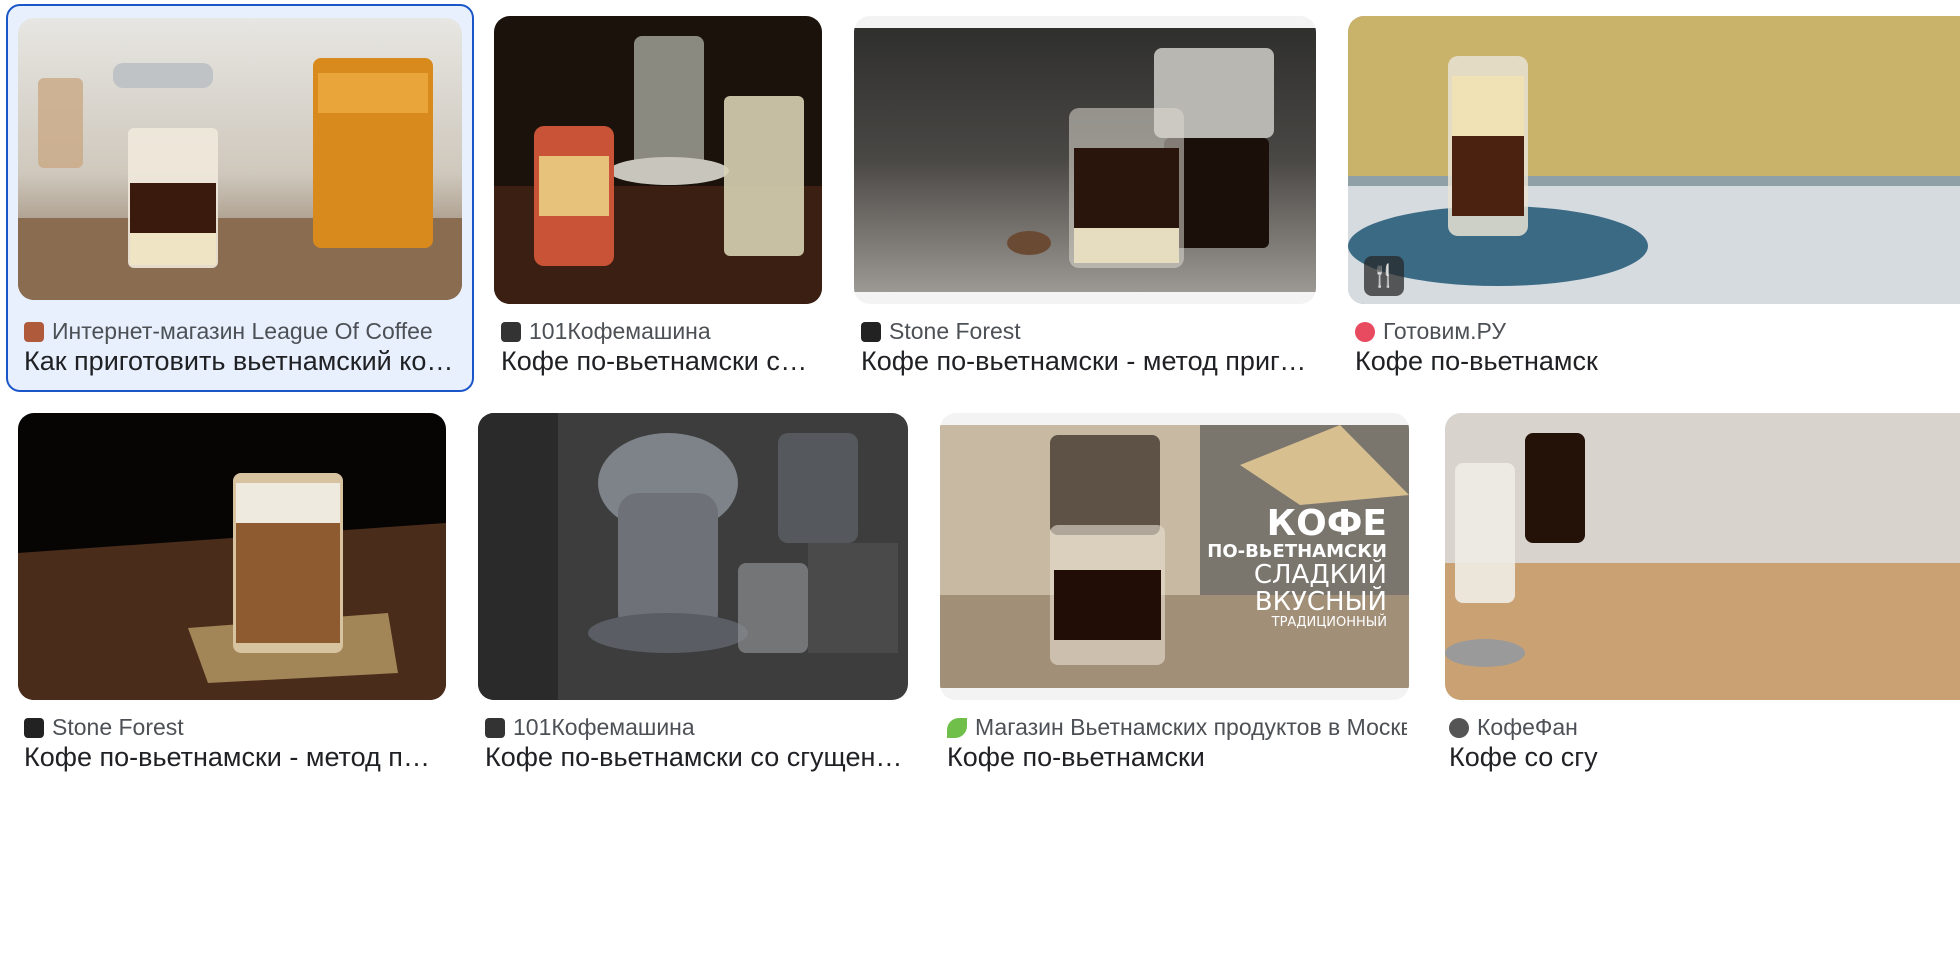 The image size is (1960, 968). Describe the element at coordinates (234, 727) in the screenshot. I see `result-source-5: Stone Forest` at that location.